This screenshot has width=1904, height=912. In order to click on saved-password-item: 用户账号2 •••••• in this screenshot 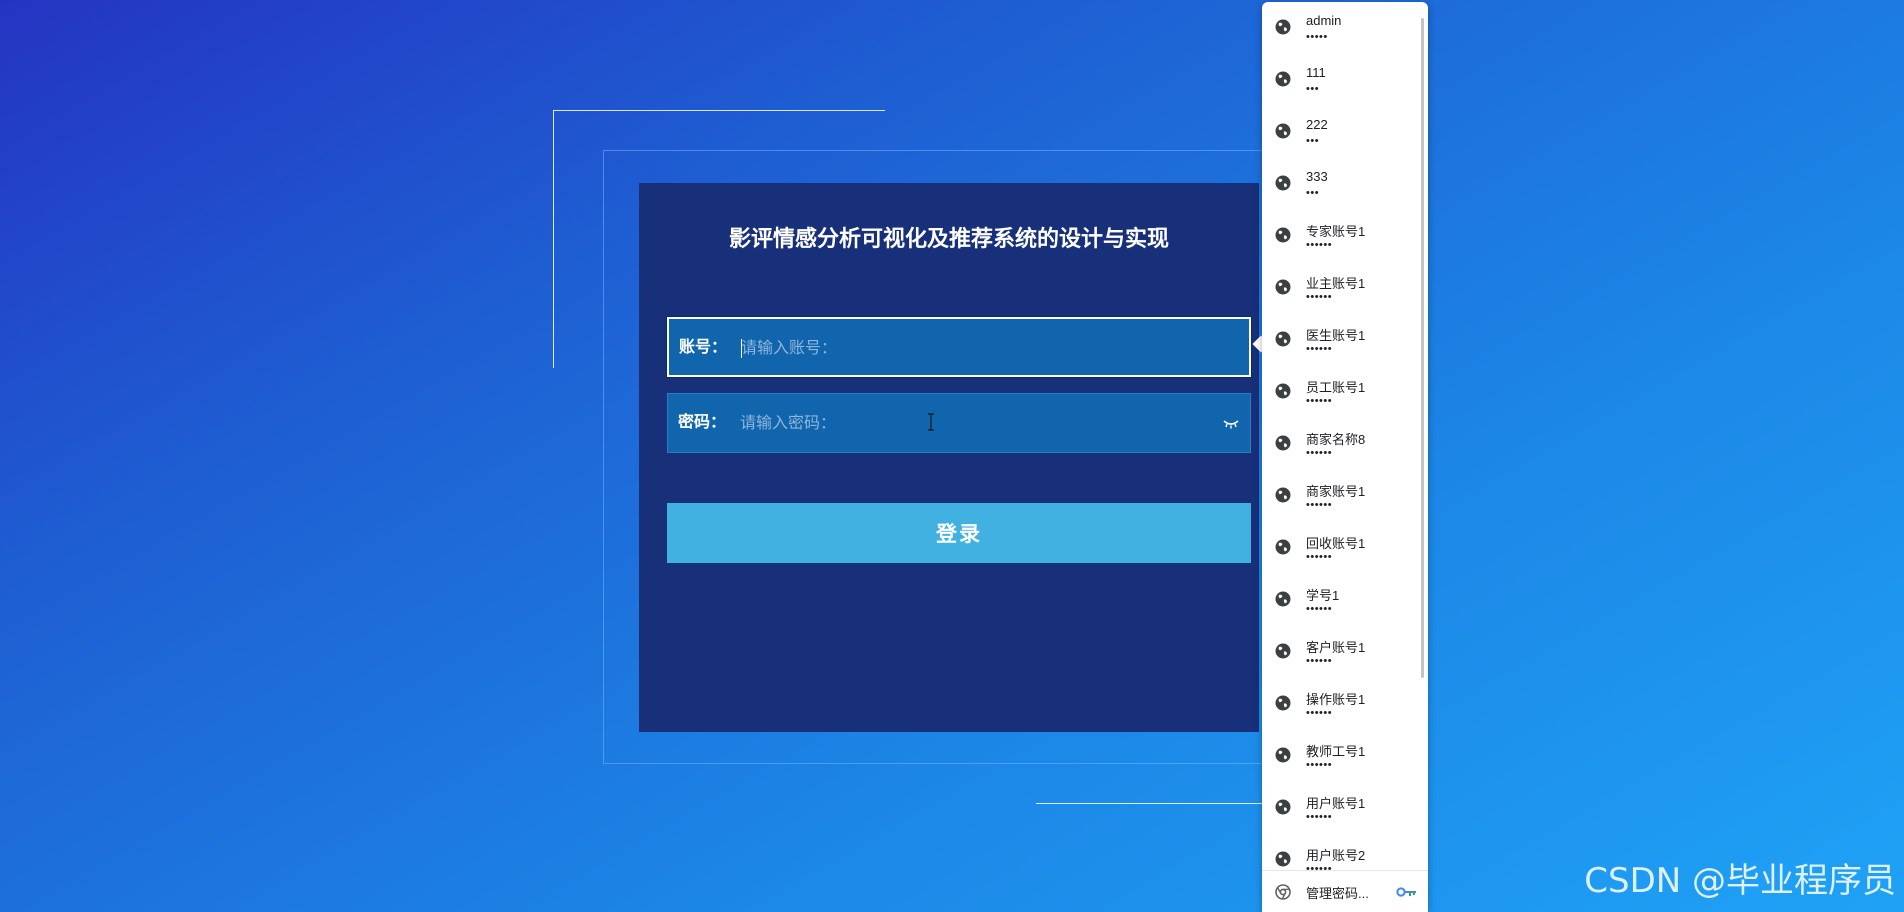, I will do `click(1345, 852)`.